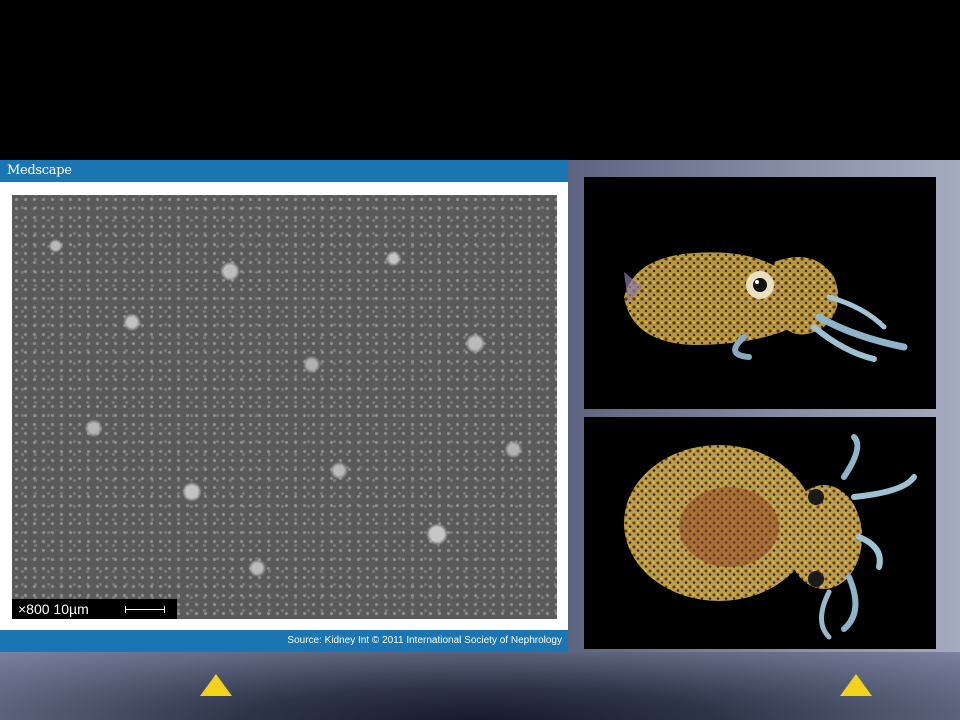  I want to click on slide-bottom-band, so click(480, 686).